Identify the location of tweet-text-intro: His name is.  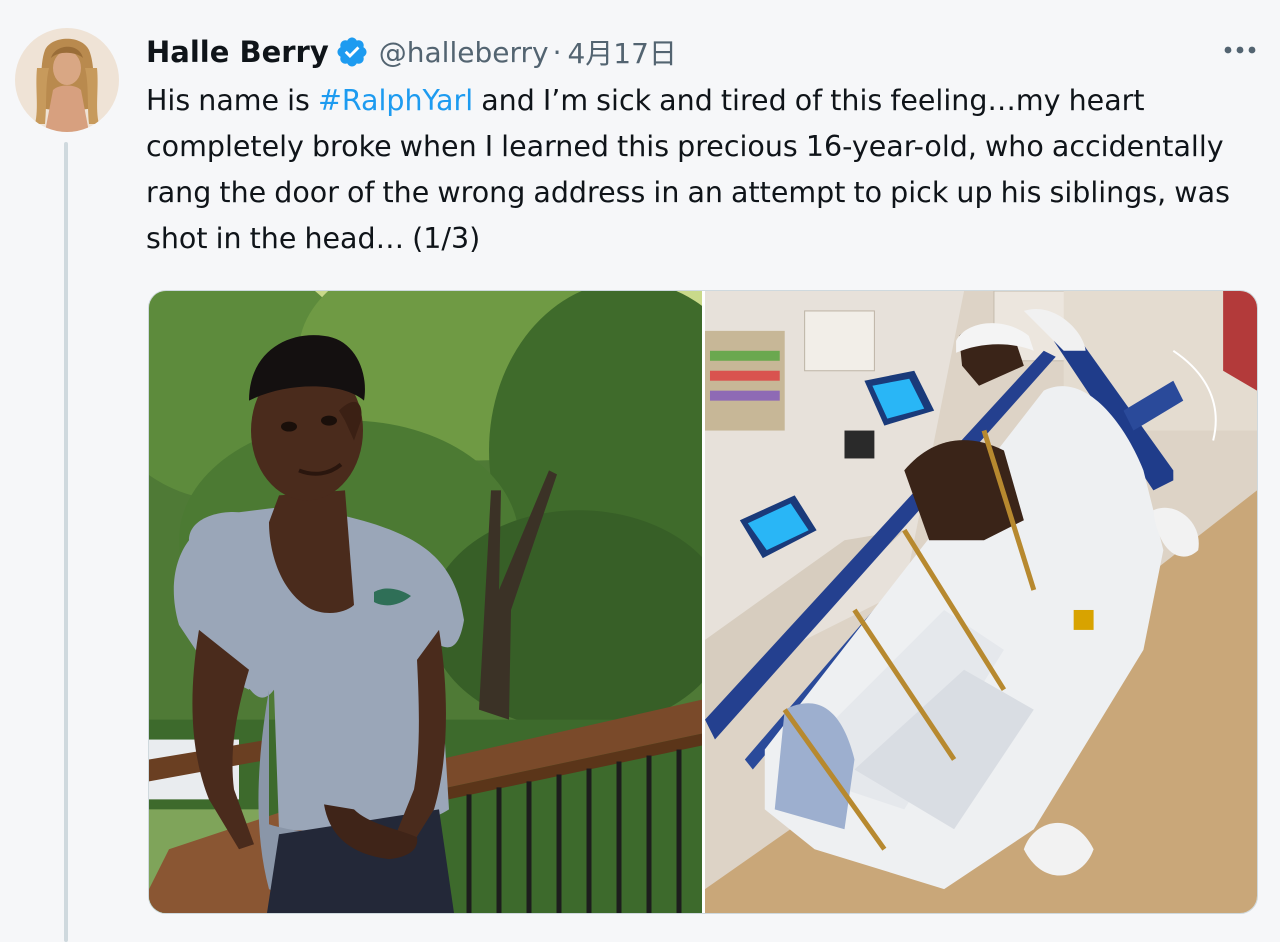
(232, 100).